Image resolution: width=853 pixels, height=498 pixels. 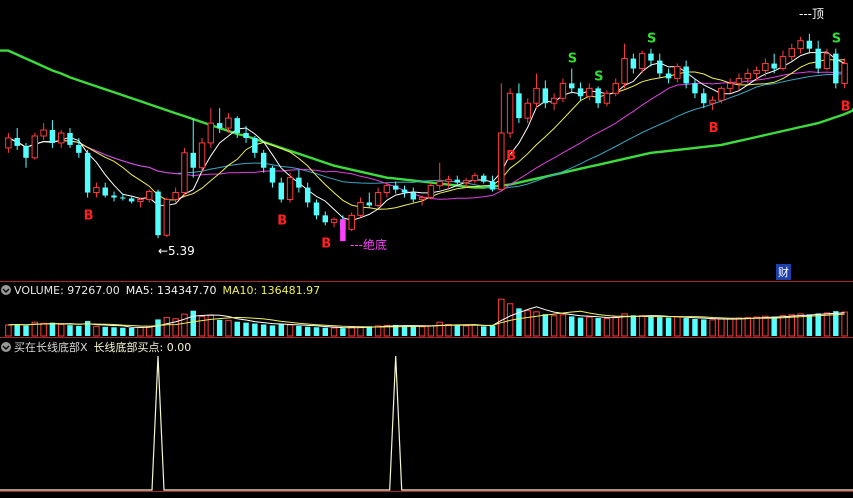 I want to click on top-label: ---顶, so click(x=811, y=14).